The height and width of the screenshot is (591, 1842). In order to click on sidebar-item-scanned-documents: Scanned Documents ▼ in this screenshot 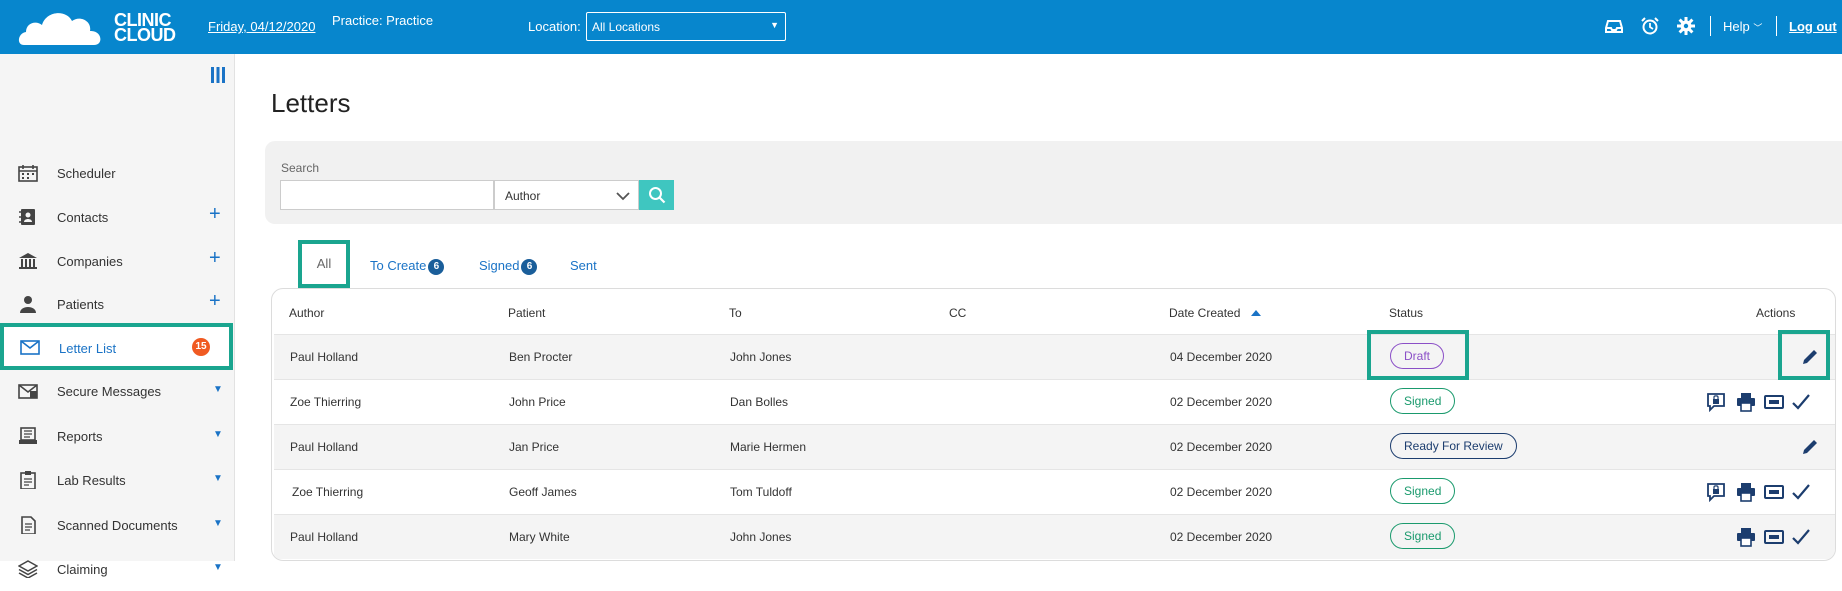, I will do `click(116, 525)`.